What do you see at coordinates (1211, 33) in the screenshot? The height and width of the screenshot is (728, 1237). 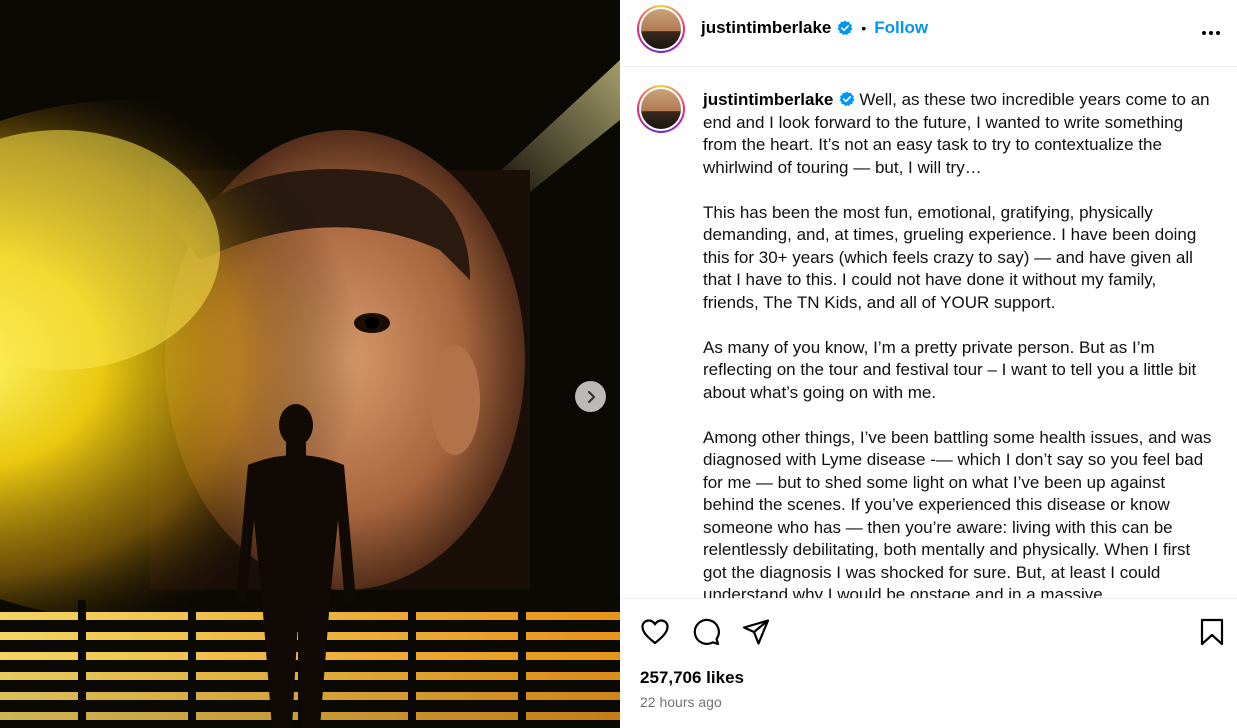 I see `more-options-icon` at bounding box center [1211, 33].